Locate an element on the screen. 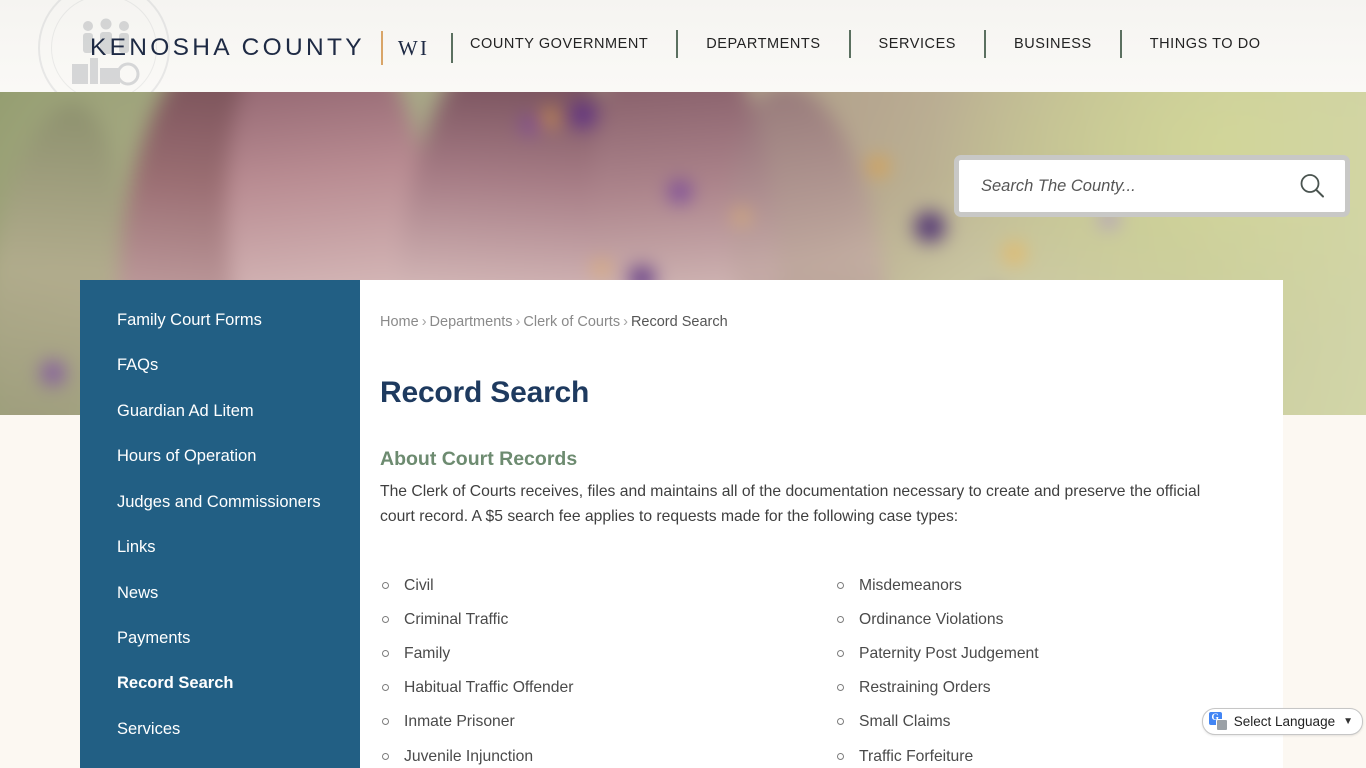 The height and width of the screenshot is (768, 1366). list-item: Family is located at coordinates (607, 653).